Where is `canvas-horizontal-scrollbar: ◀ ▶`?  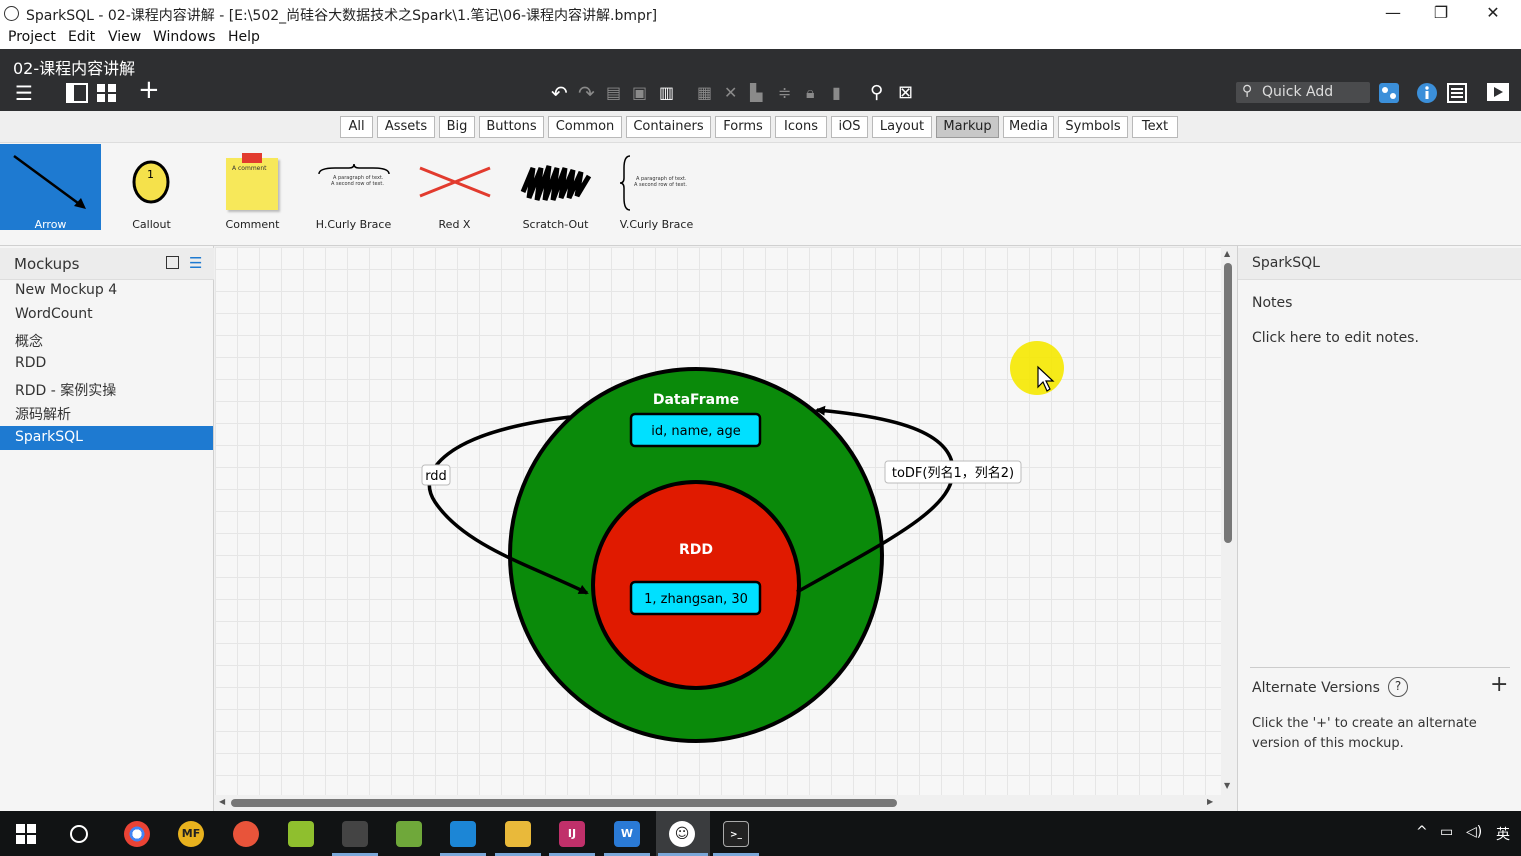
canvas-horizontal-scrollbar: ◀ ▶ is located at coordinates (718, 803).